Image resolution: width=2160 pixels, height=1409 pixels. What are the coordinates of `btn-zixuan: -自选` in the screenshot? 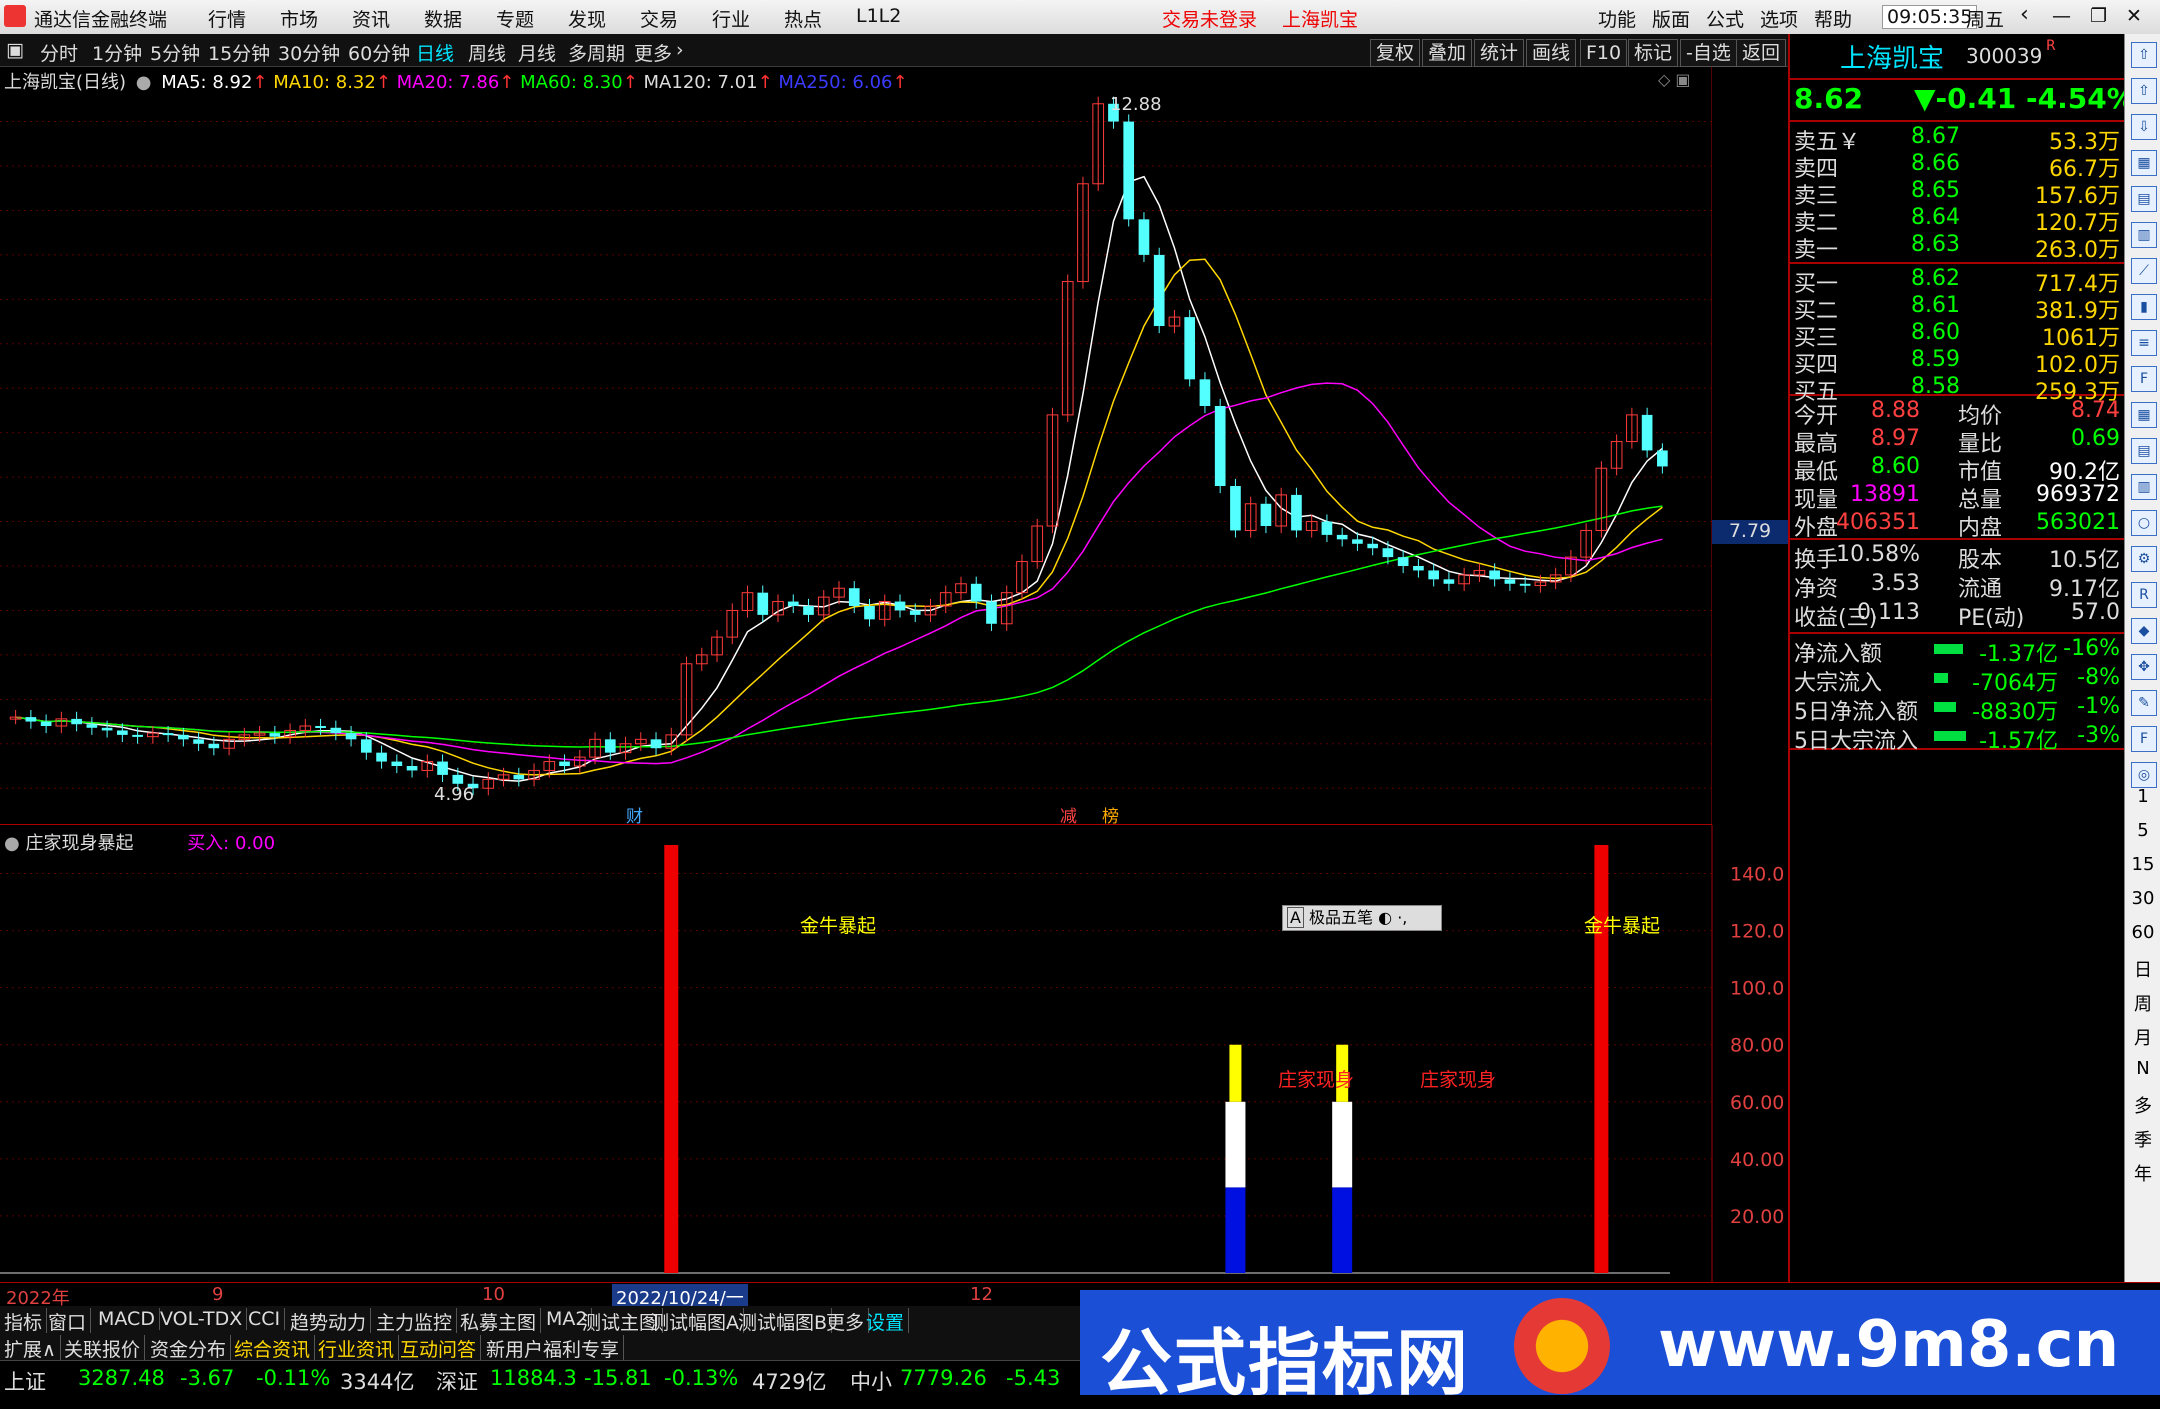 It's located at (1708, 53).